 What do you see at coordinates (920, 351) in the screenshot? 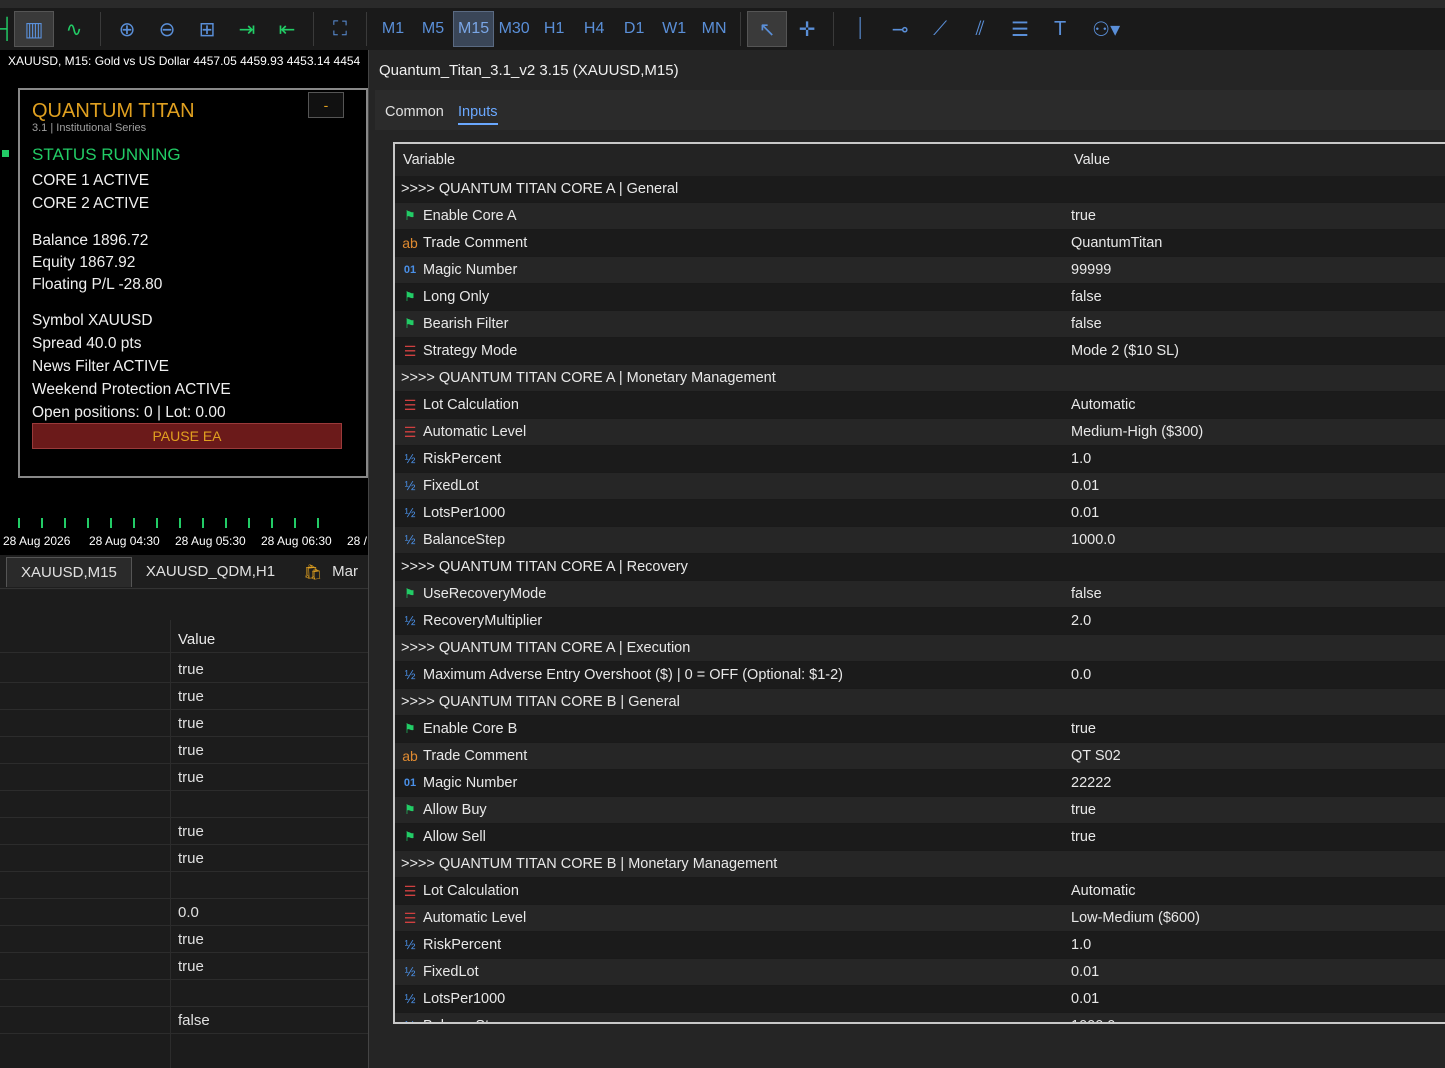
I see `grid-param-row: ☰ Strategy Mode Mode 2 ($10 SL)` at bounding box center [920, 351].